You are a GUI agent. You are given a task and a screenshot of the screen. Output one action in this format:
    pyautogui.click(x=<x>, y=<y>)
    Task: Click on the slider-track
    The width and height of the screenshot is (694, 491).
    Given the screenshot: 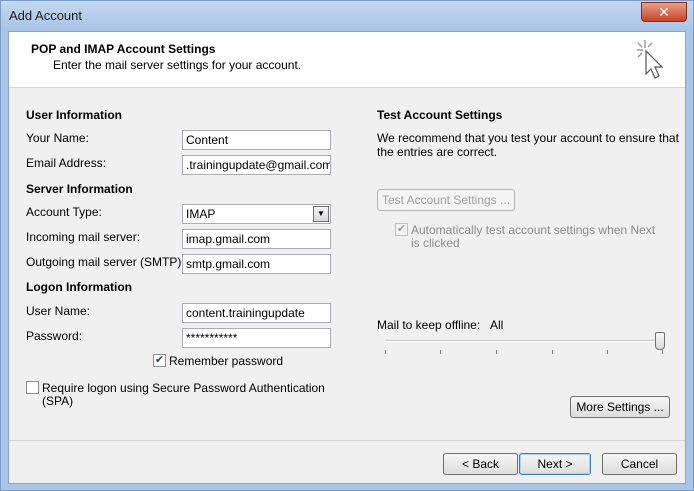 What is the action you would take?
    pyautogui.click(x=525, y=341)
    